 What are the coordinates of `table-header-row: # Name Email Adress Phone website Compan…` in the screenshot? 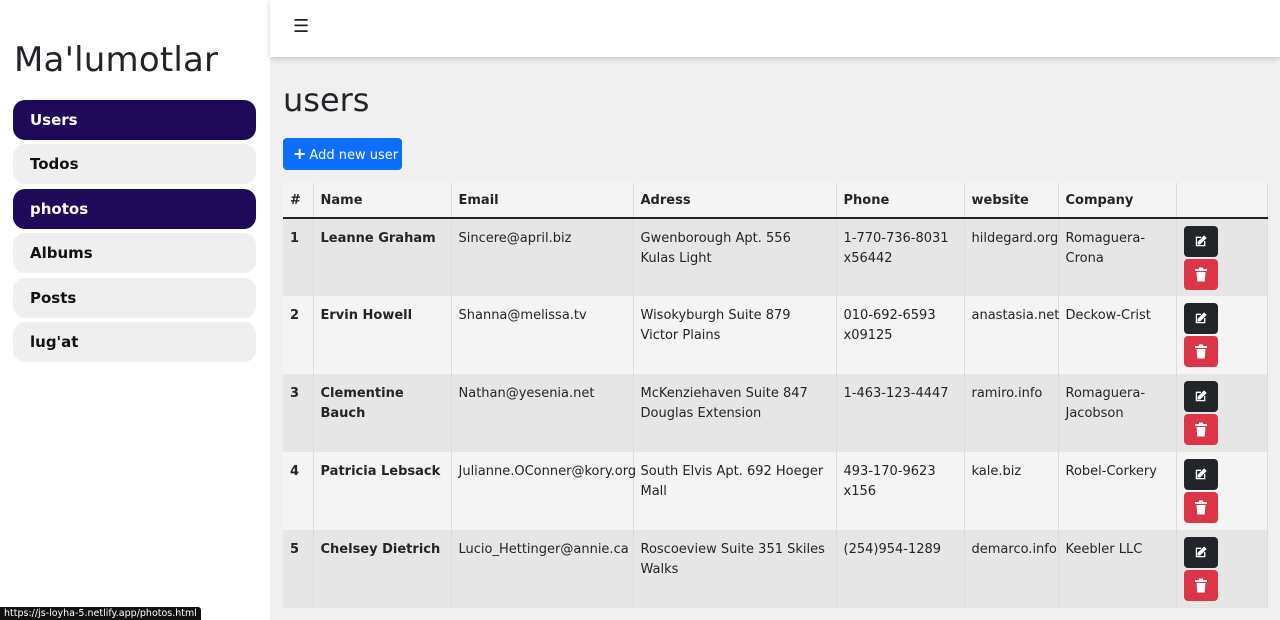 It's located at (775, 201).